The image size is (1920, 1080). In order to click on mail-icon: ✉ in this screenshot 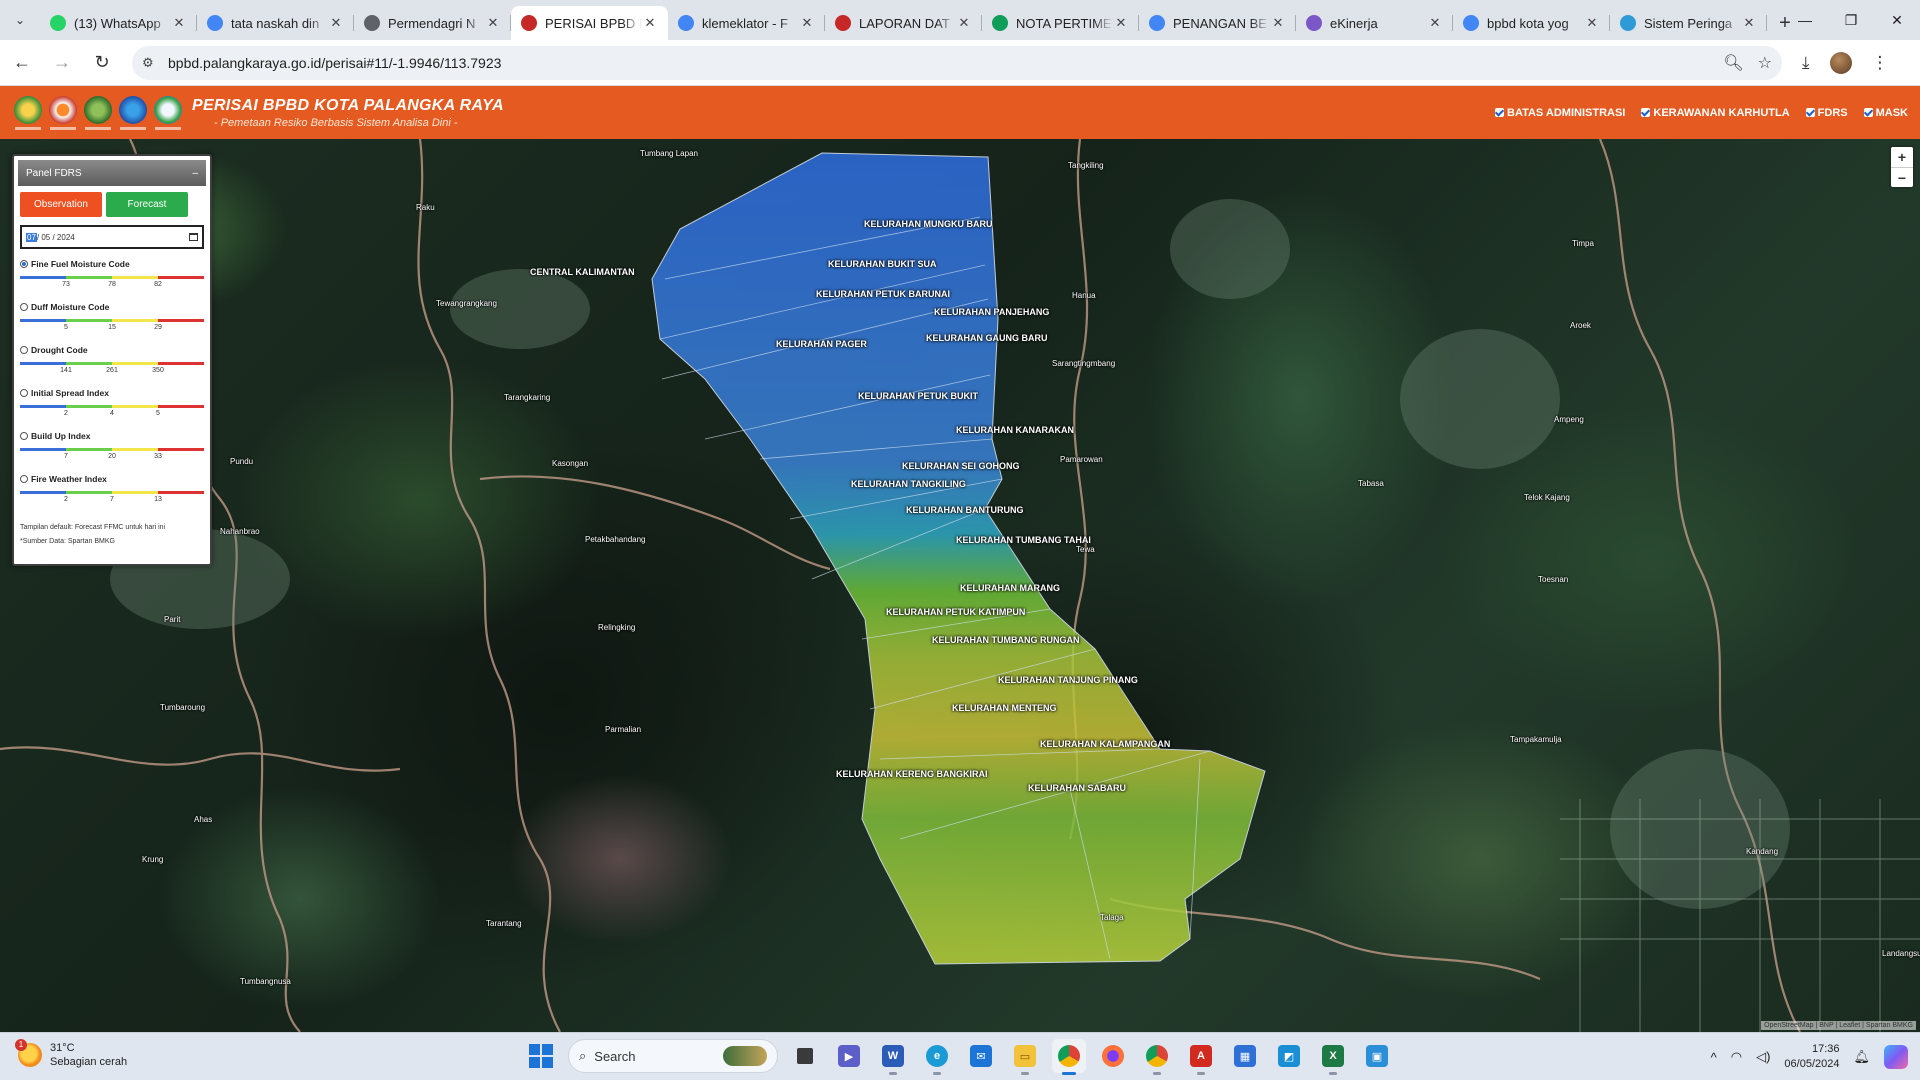, I will do `click(981, 1056)`.